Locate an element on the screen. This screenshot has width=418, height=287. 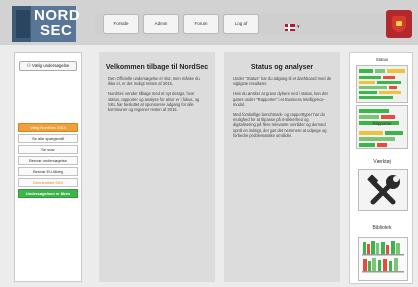
sidebar-button-see-answers: Se svar is located at coordinates (48, 149).